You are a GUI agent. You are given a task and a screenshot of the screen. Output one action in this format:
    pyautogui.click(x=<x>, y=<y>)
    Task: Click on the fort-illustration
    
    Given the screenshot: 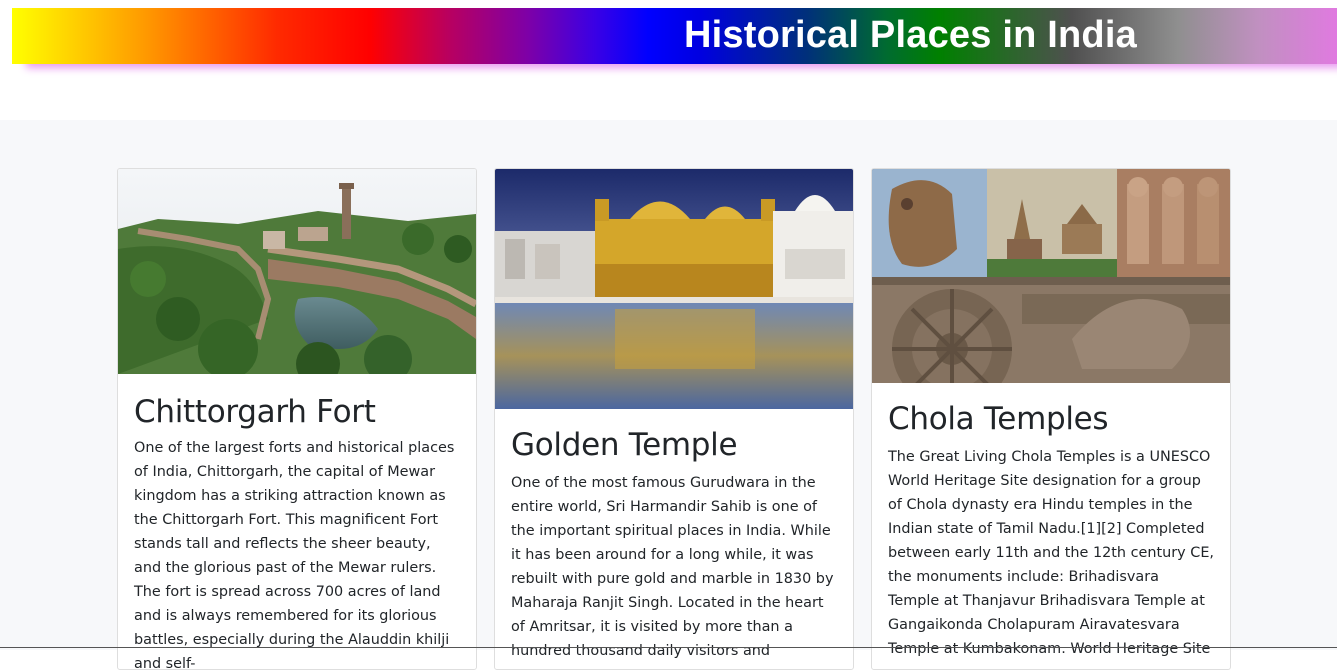 What is the action you would take?
    pyautogui.click(x=297, y=271)
    